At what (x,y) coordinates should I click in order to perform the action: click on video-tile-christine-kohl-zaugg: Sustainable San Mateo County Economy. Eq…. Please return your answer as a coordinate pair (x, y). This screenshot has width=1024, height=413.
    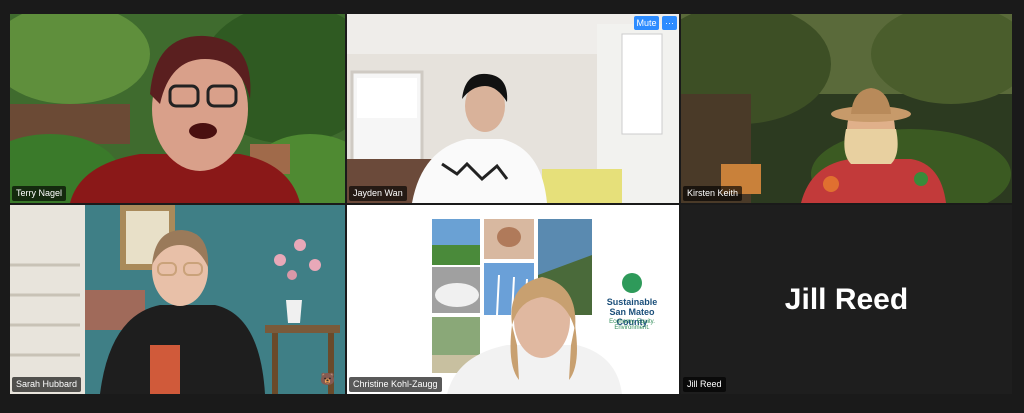
    Looking at the image, I should click on (513, 299).